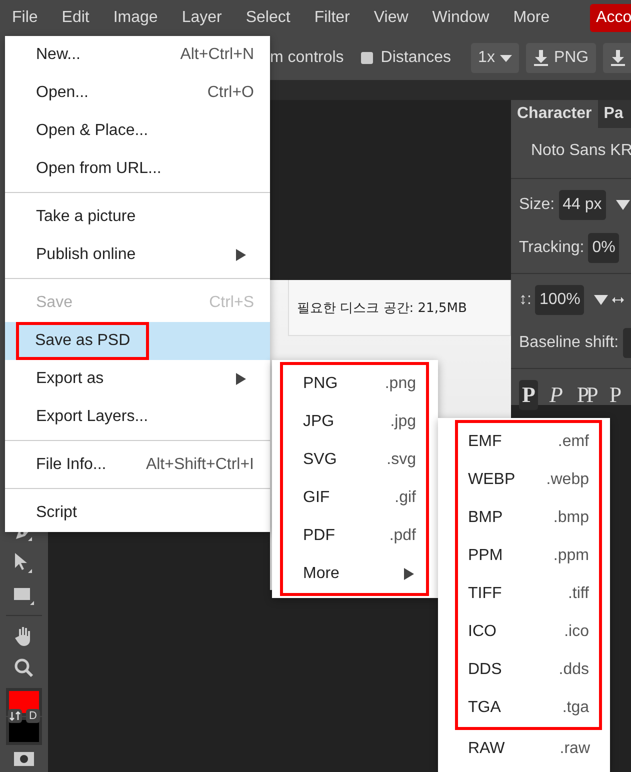 The height and width of the screenshot is (772, 631). What do you see at coordinates (382, 308) in the screenshot?
I see `disk-space-text: 필요한 디스크 공간: 21,5MB` at bounding box center [382, 308].